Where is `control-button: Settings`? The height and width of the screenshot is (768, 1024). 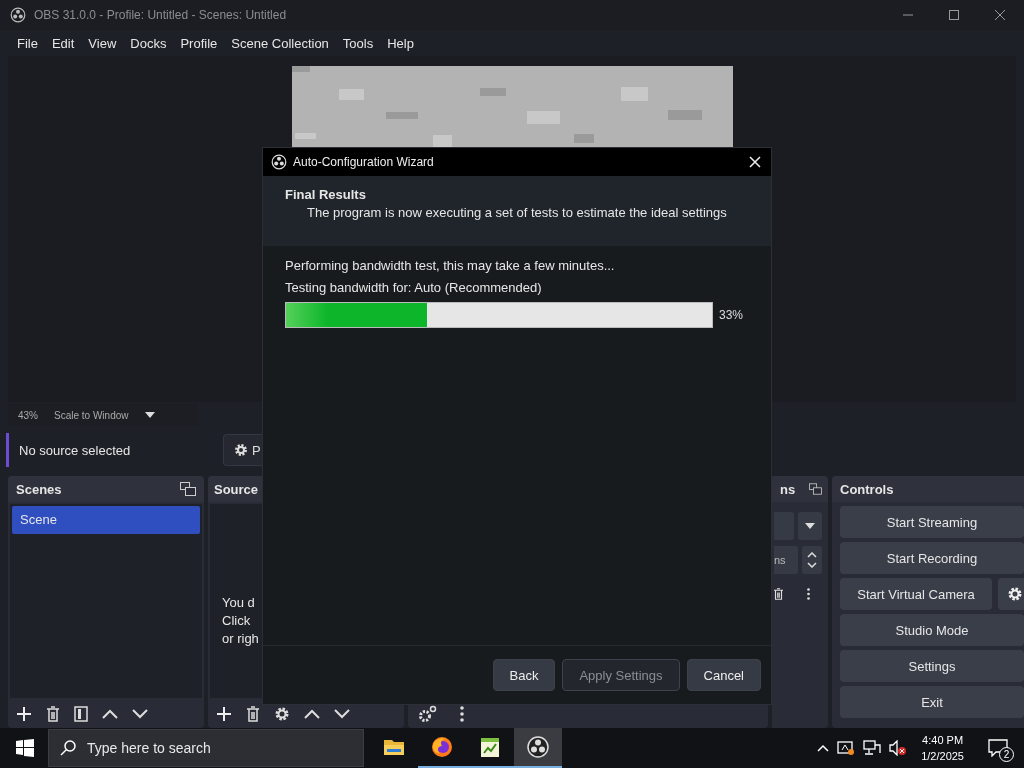
control-button: Settings is located at coordinates (932, 666).